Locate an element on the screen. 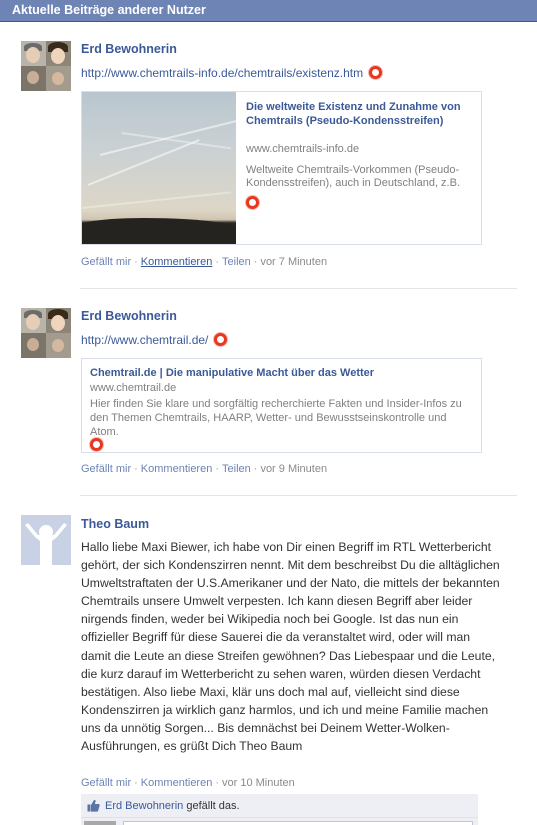 Image resolution: width=537 pixels, height=825 pixels. commenter-avatar is located at coordinates (100, 823).